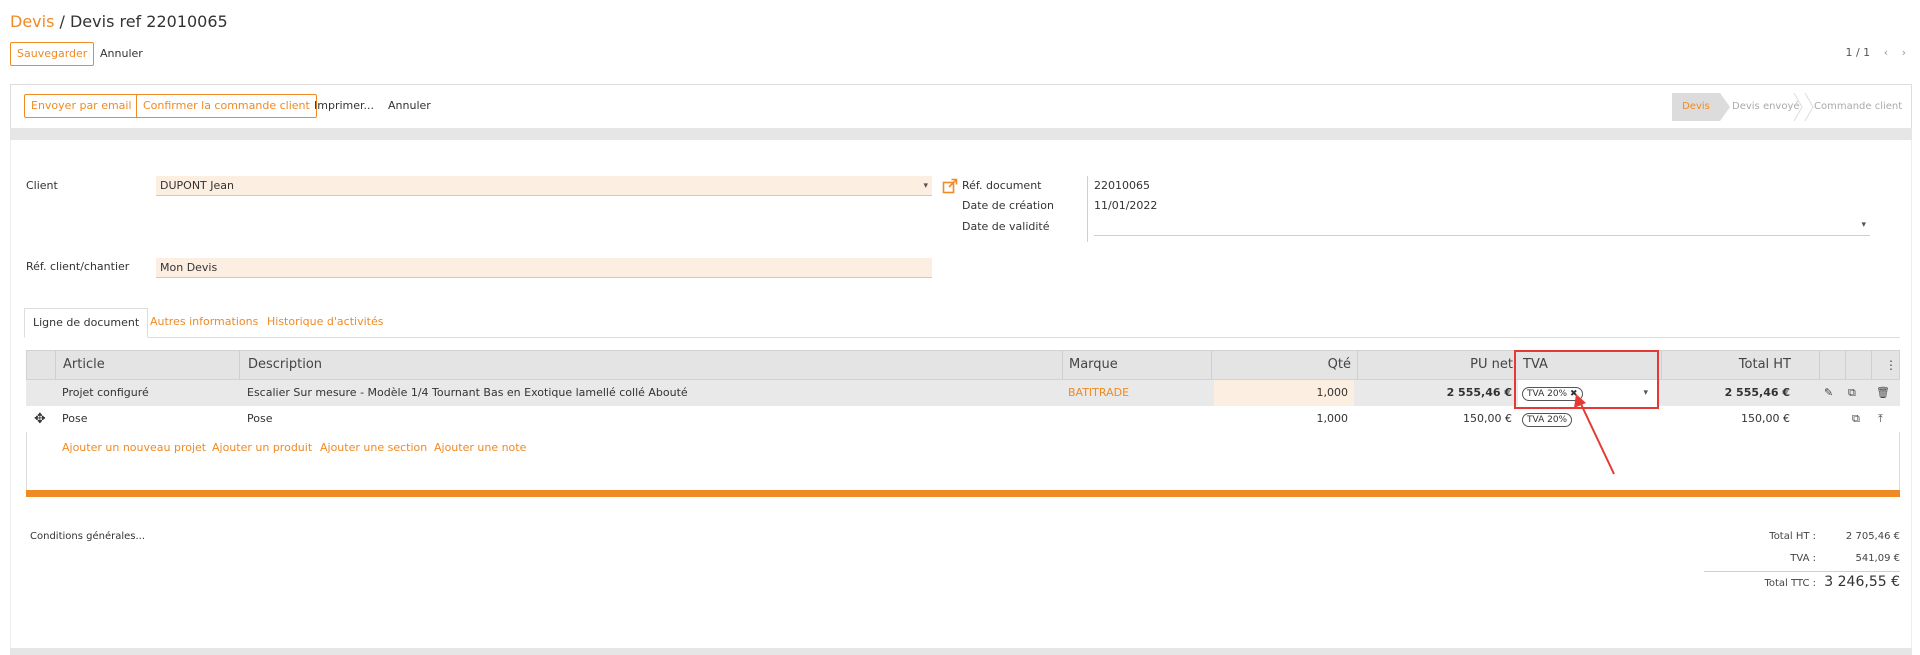 Image resolution: width=1920 pixels, height=655 pixels. Describe the element at coordinates (1904, 52) in the screenshot. I see `chevron-right-icon: ›` at that location.